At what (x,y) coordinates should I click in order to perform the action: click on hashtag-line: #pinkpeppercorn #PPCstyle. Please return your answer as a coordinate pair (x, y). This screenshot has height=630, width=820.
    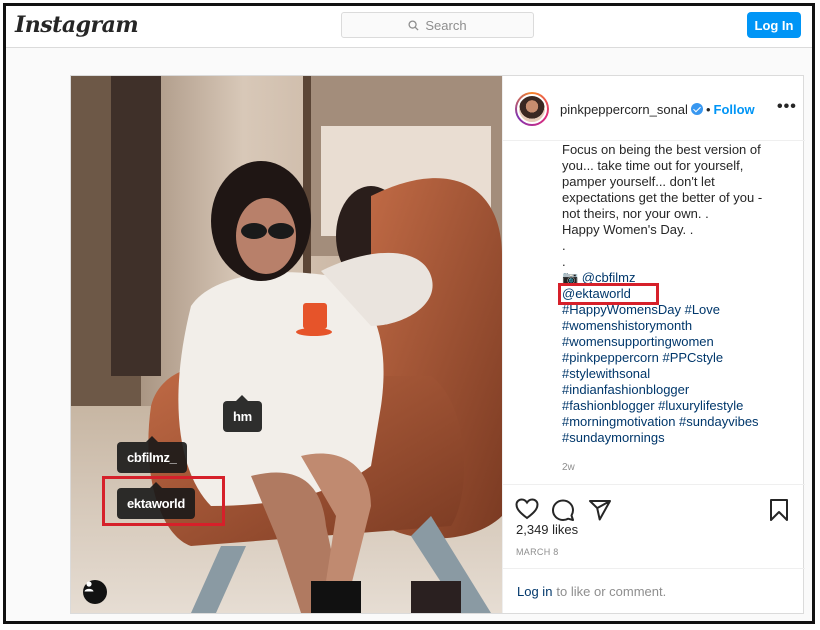
    Looking at the image, I should click on (678, 358).